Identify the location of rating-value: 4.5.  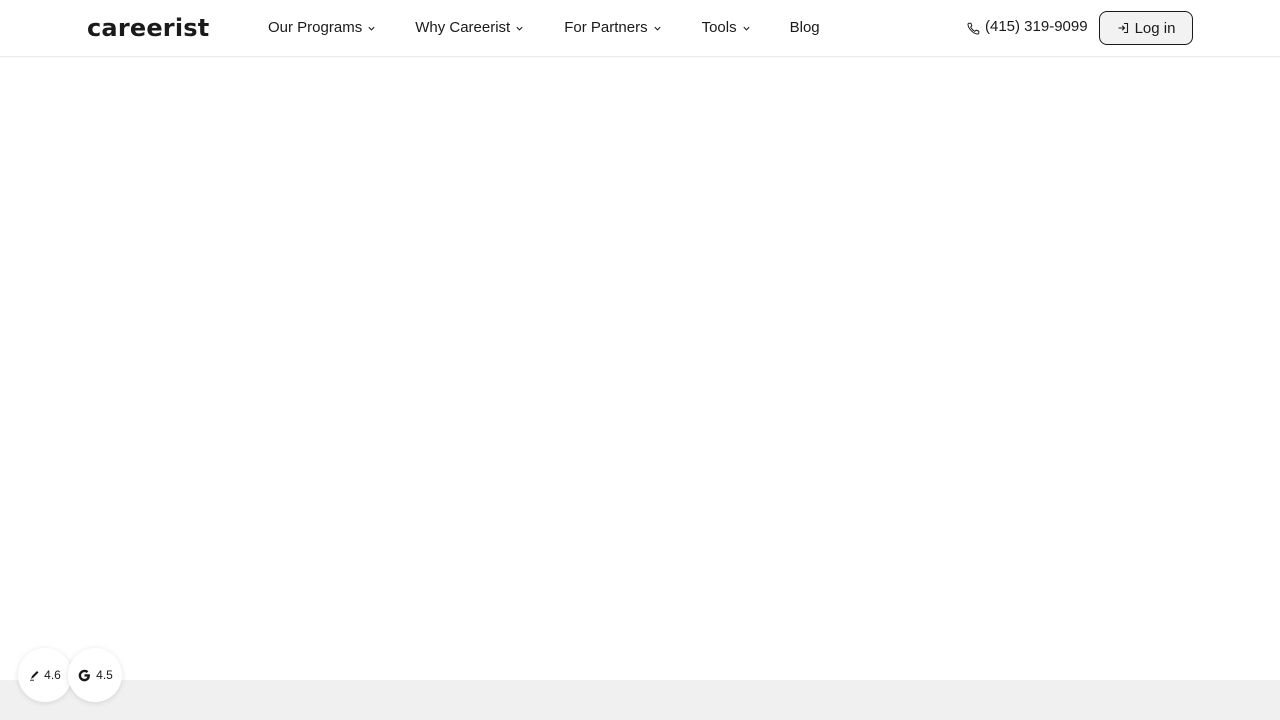
(104, 675).